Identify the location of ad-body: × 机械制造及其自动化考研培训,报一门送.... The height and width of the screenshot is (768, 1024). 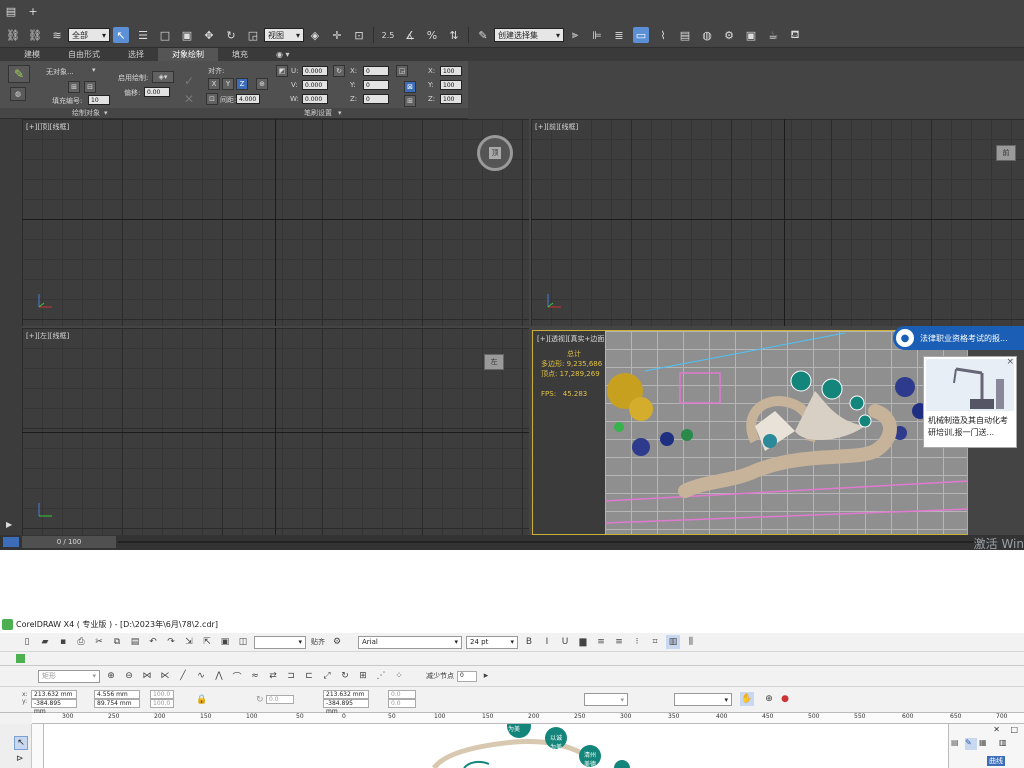
(970, 402).